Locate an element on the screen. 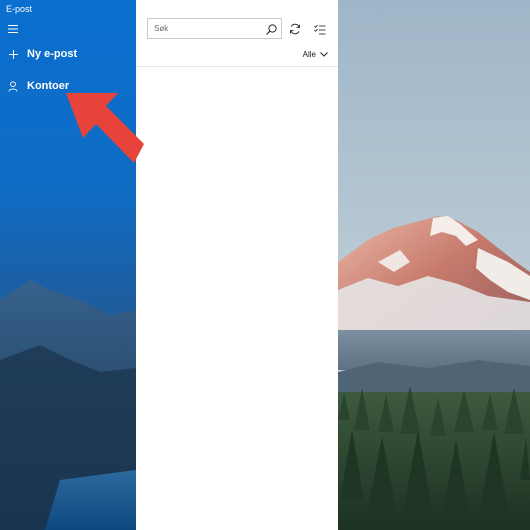 The width and height of the screenshot is (530, 530). search-icon is located at coordinates (271, 29).